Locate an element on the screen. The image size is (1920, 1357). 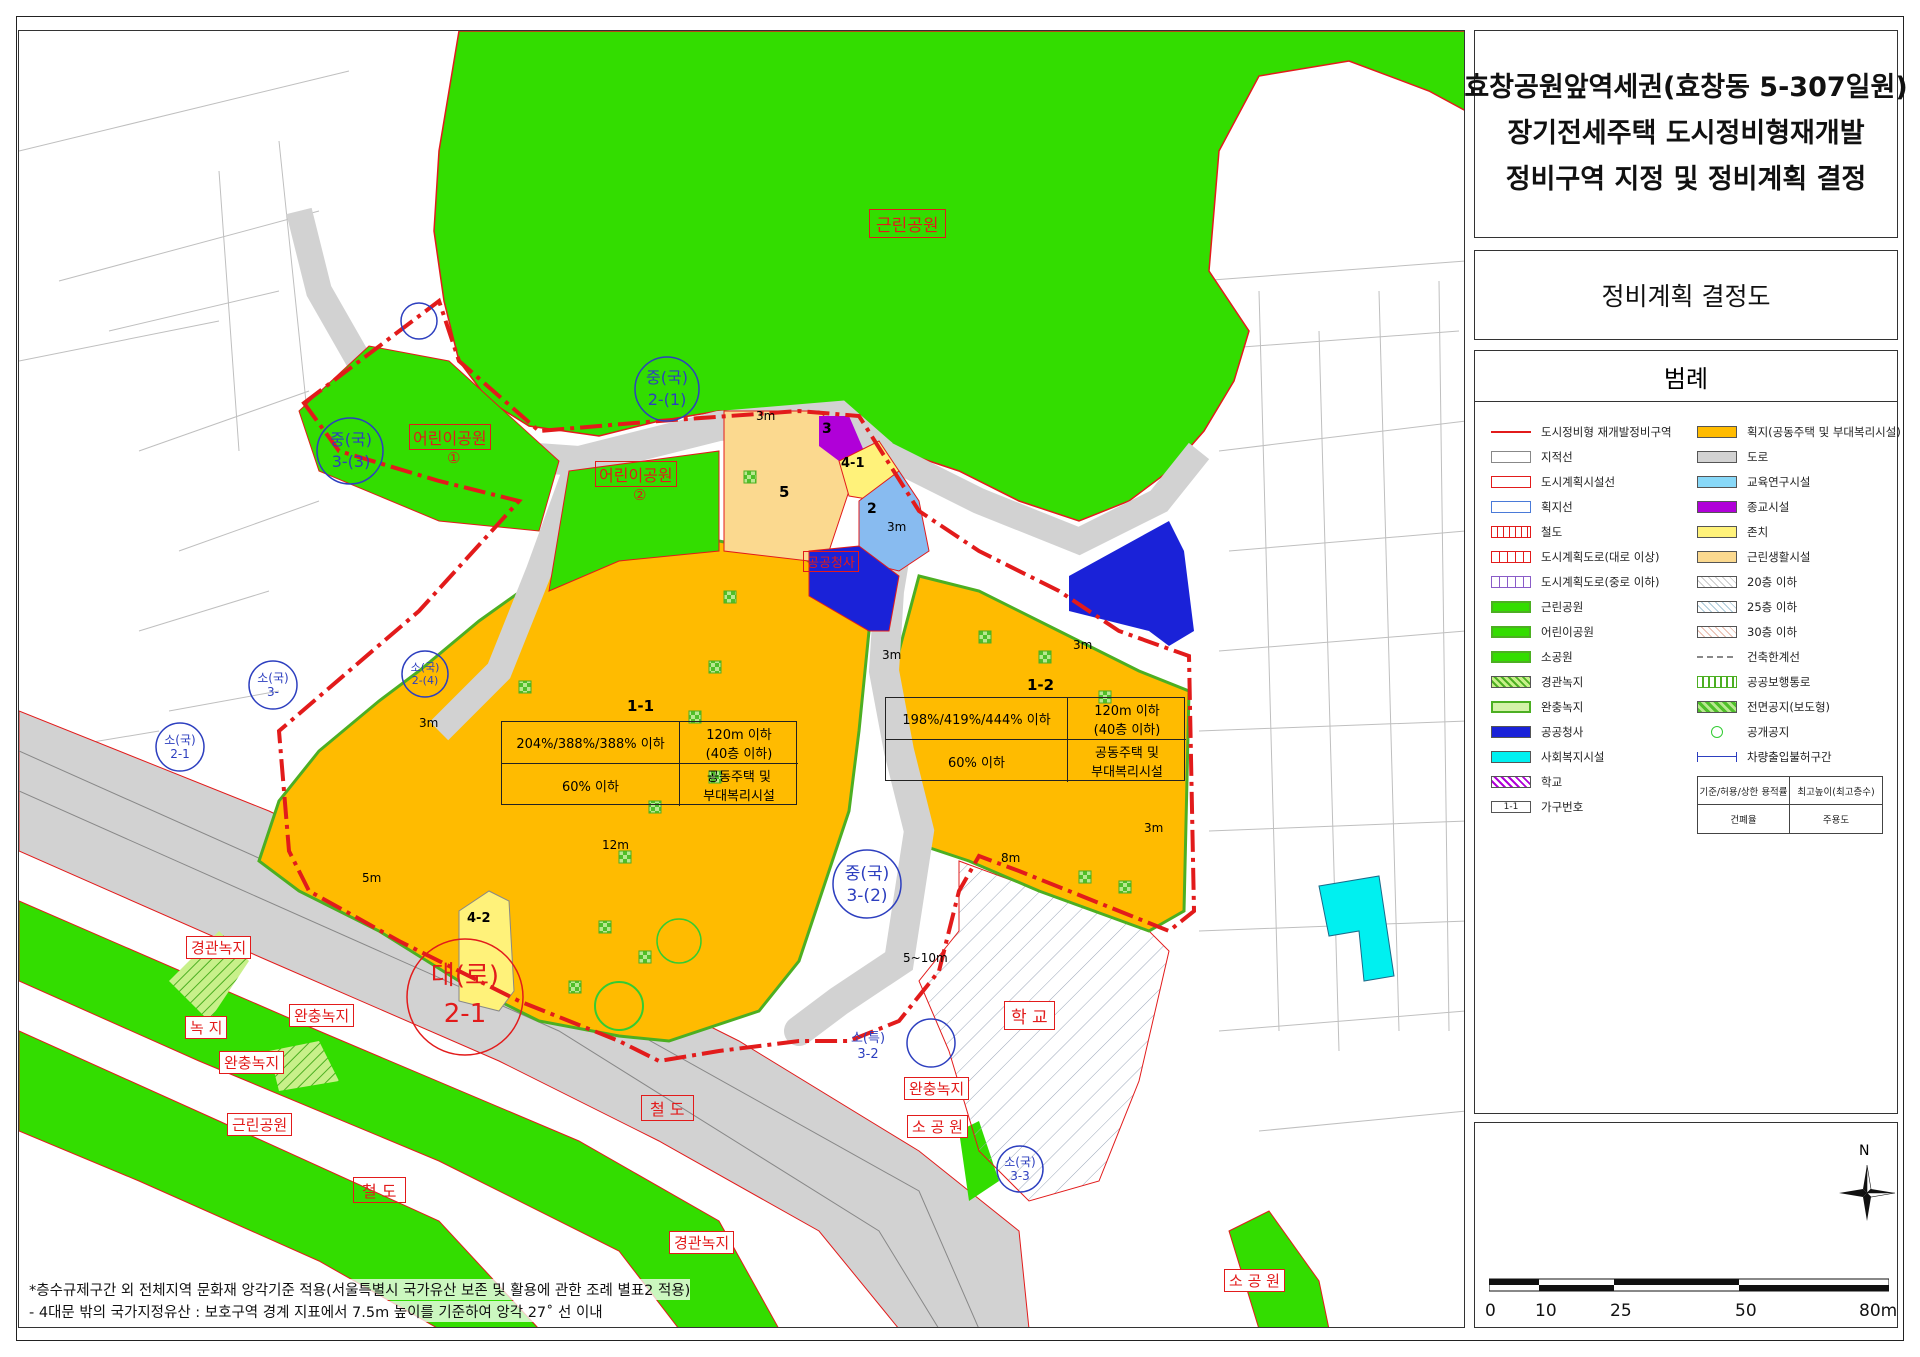
legend-item: 소공원 is located at coordinates (1591, 656).